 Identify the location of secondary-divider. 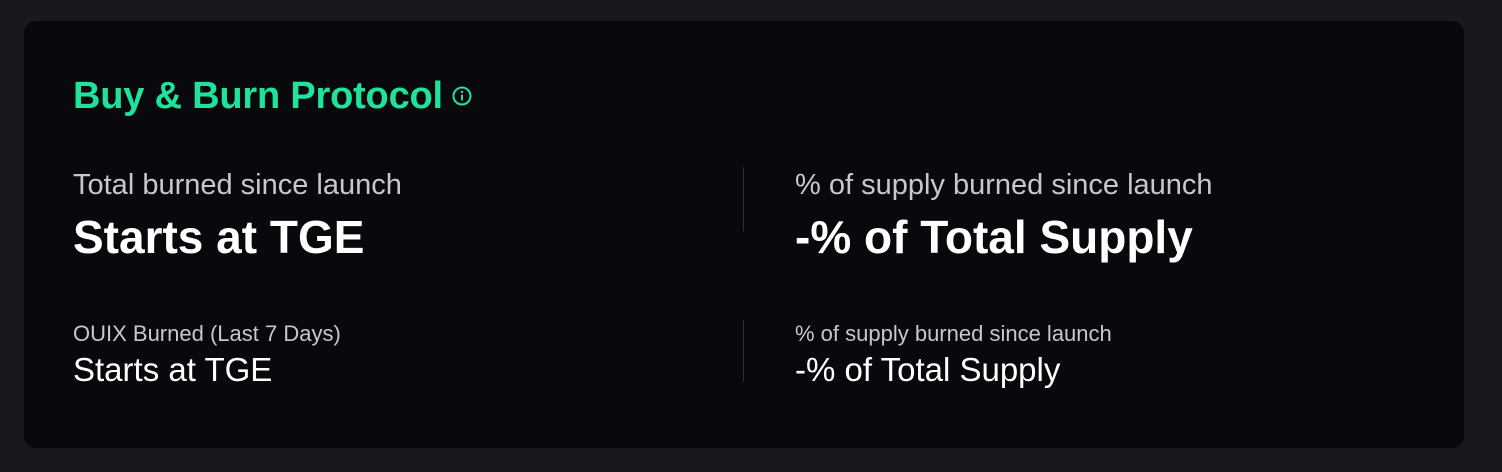
(743, 351).